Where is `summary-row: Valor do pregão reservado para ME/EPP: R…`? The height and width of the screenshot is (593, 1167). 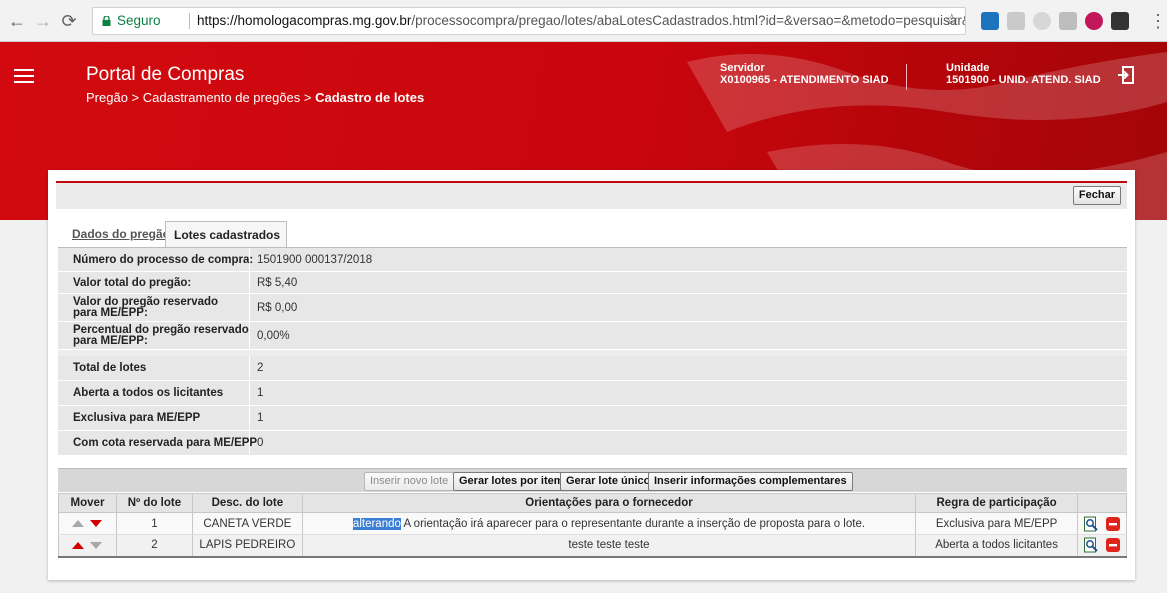
summary-row: Valor do pregão reservado para ME/EPP: R… is located at coordinates (592, 308).